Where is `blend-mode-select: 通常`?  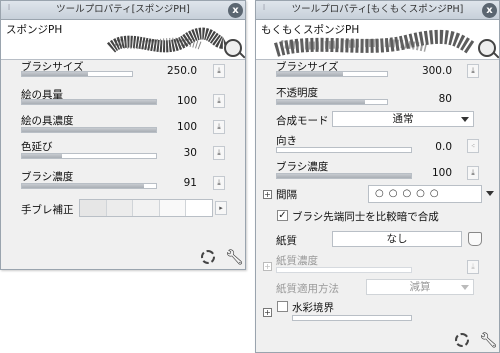 blend-mode-select: 通常 is located at coordinates (403, 119).